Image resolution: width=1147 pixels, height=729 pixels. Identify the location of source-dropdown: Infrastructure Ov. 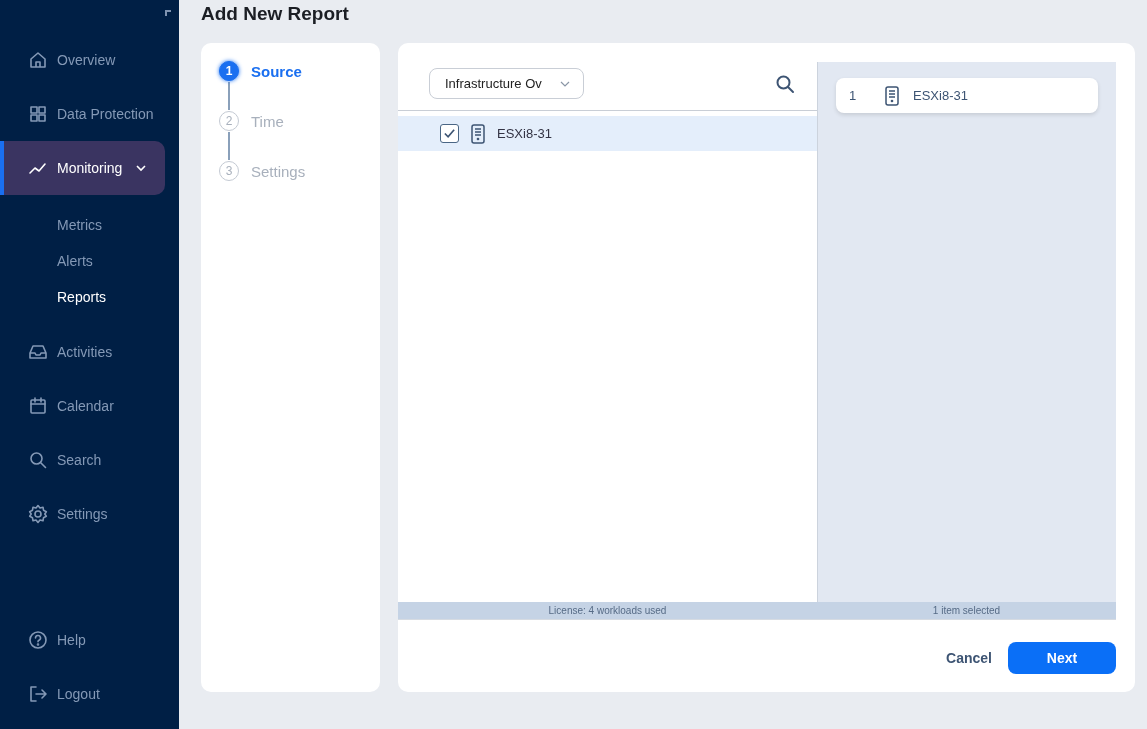
(506, 83).